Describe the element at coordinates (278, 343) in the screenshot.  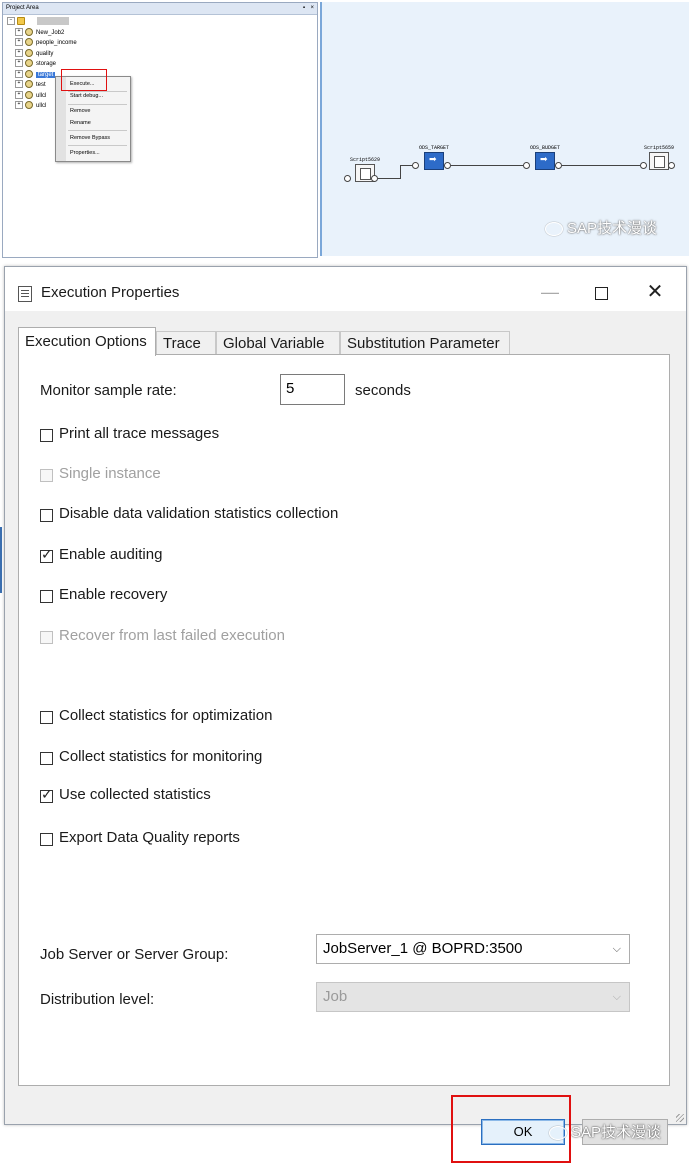
I see `tab-global-variable: Global Variable` at that location.